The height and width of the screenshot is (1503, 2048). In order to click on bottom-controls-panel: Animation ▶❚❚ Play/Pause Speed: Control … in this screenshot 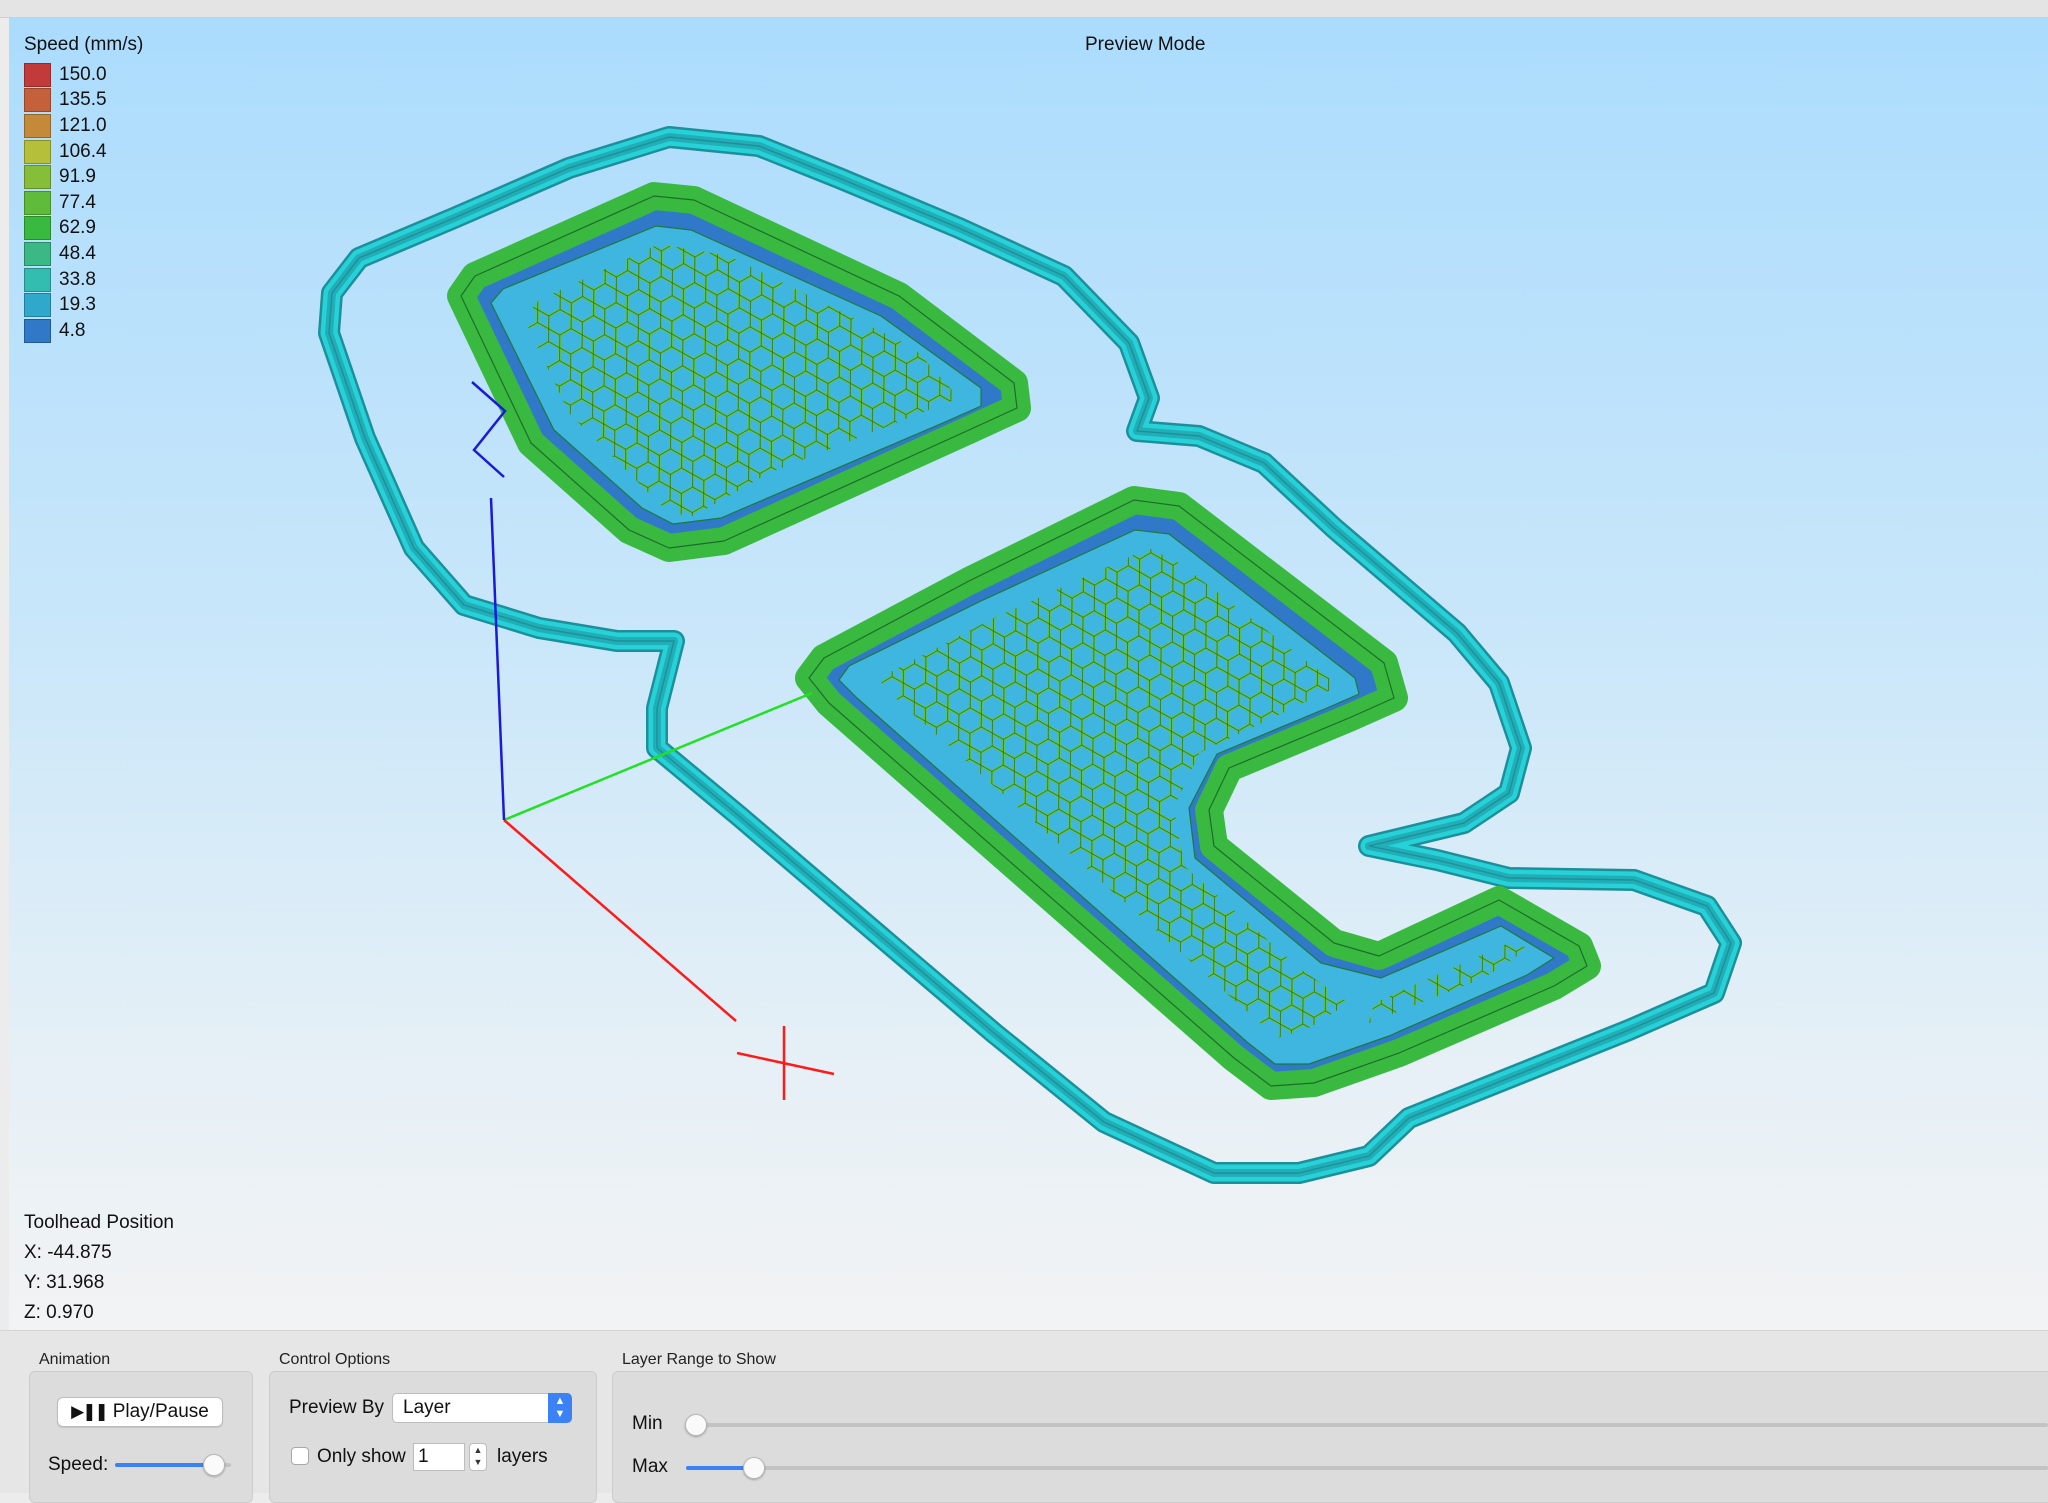, I will do `click(1024, 1416)`.